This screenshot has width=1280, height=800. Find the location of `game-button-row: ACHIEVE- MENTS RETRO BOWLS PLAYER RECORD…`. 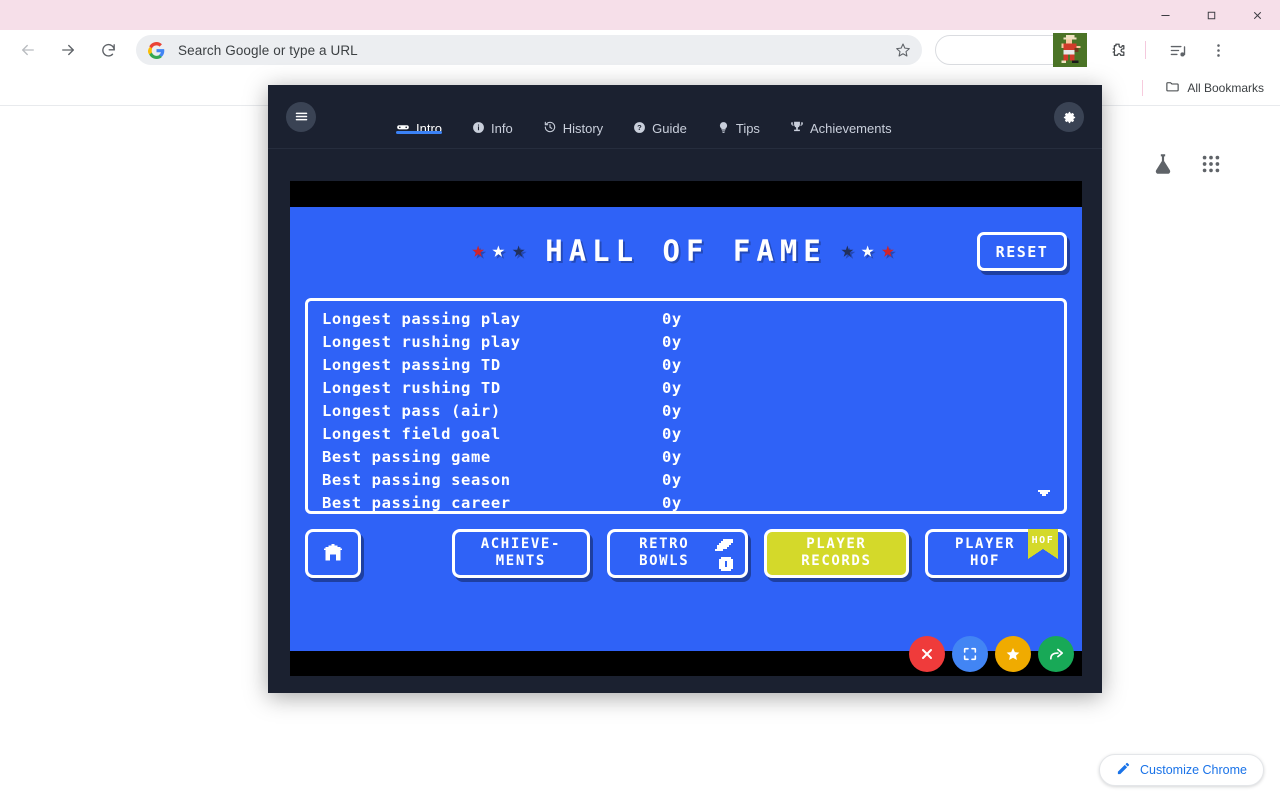

game-button-row: ACHIEVE- MENTS RETRO BOWLS PLAYER RECORD… is located at coordinates (686, 553).